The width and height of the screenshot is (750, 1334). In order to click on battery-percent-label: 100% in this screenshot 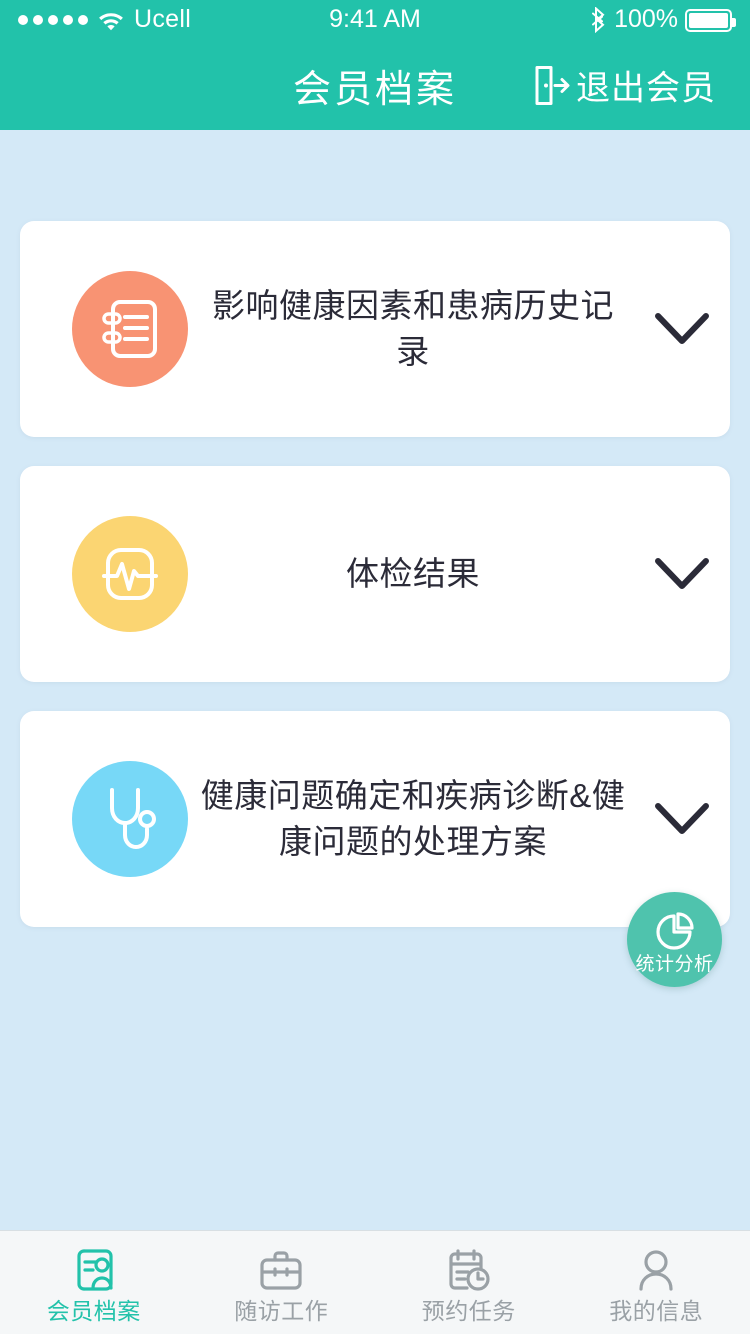, I will do `click(646, 18)`.